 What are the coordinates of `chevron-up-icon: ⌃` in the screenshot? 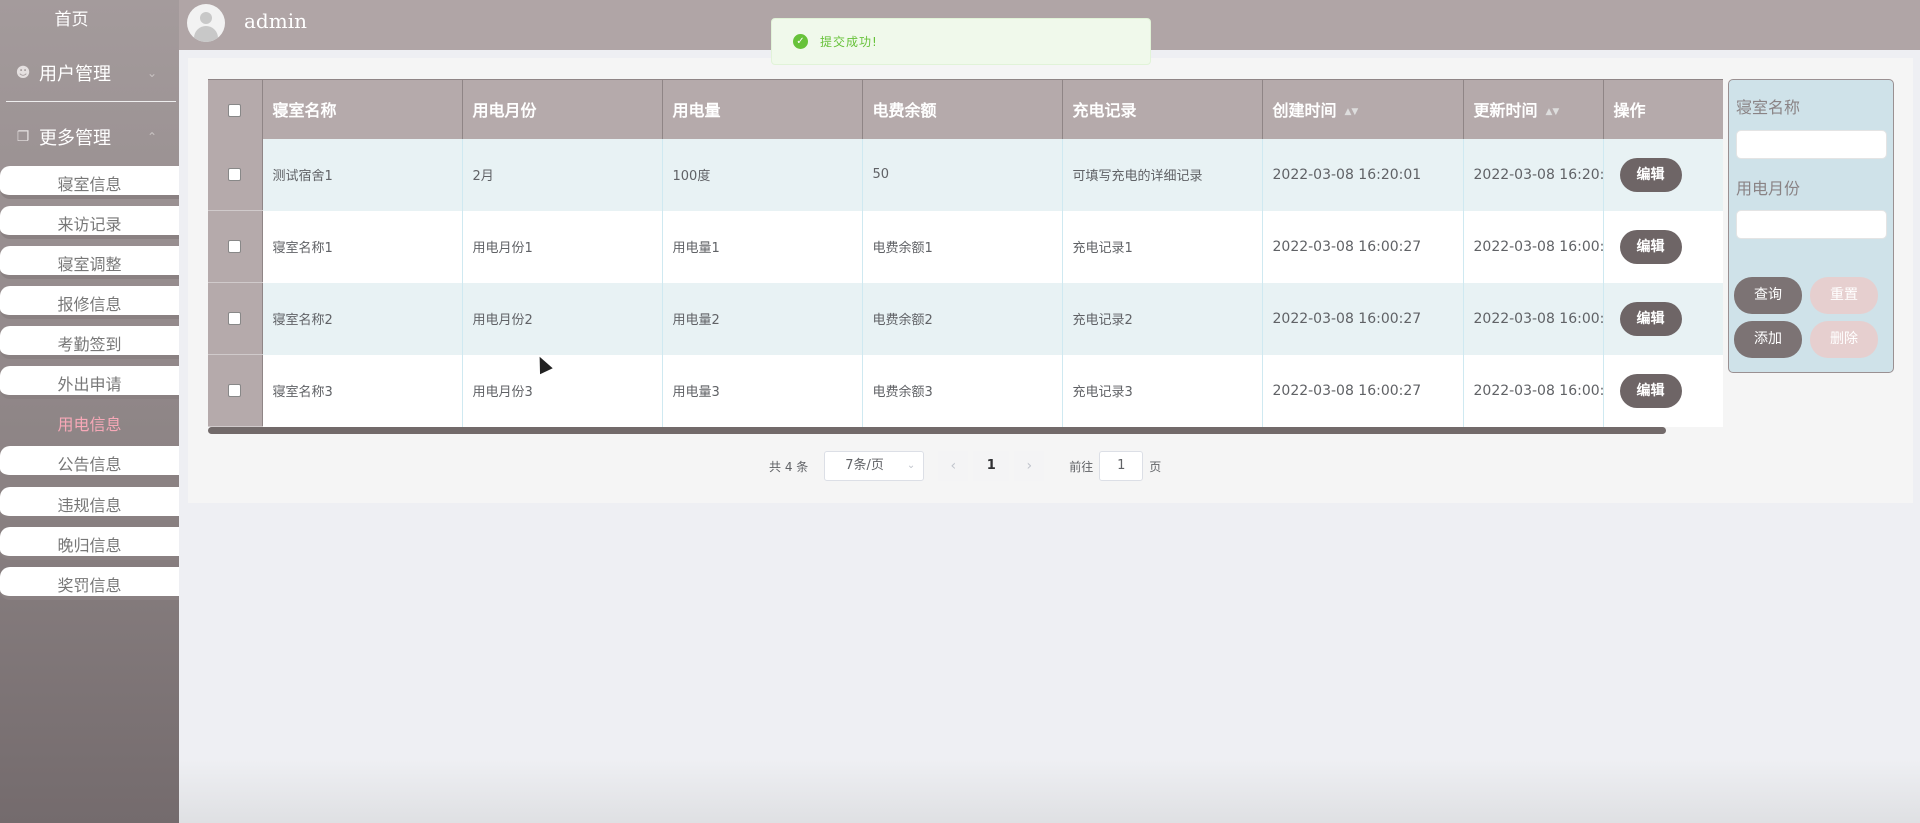 It's located at (151, 137).